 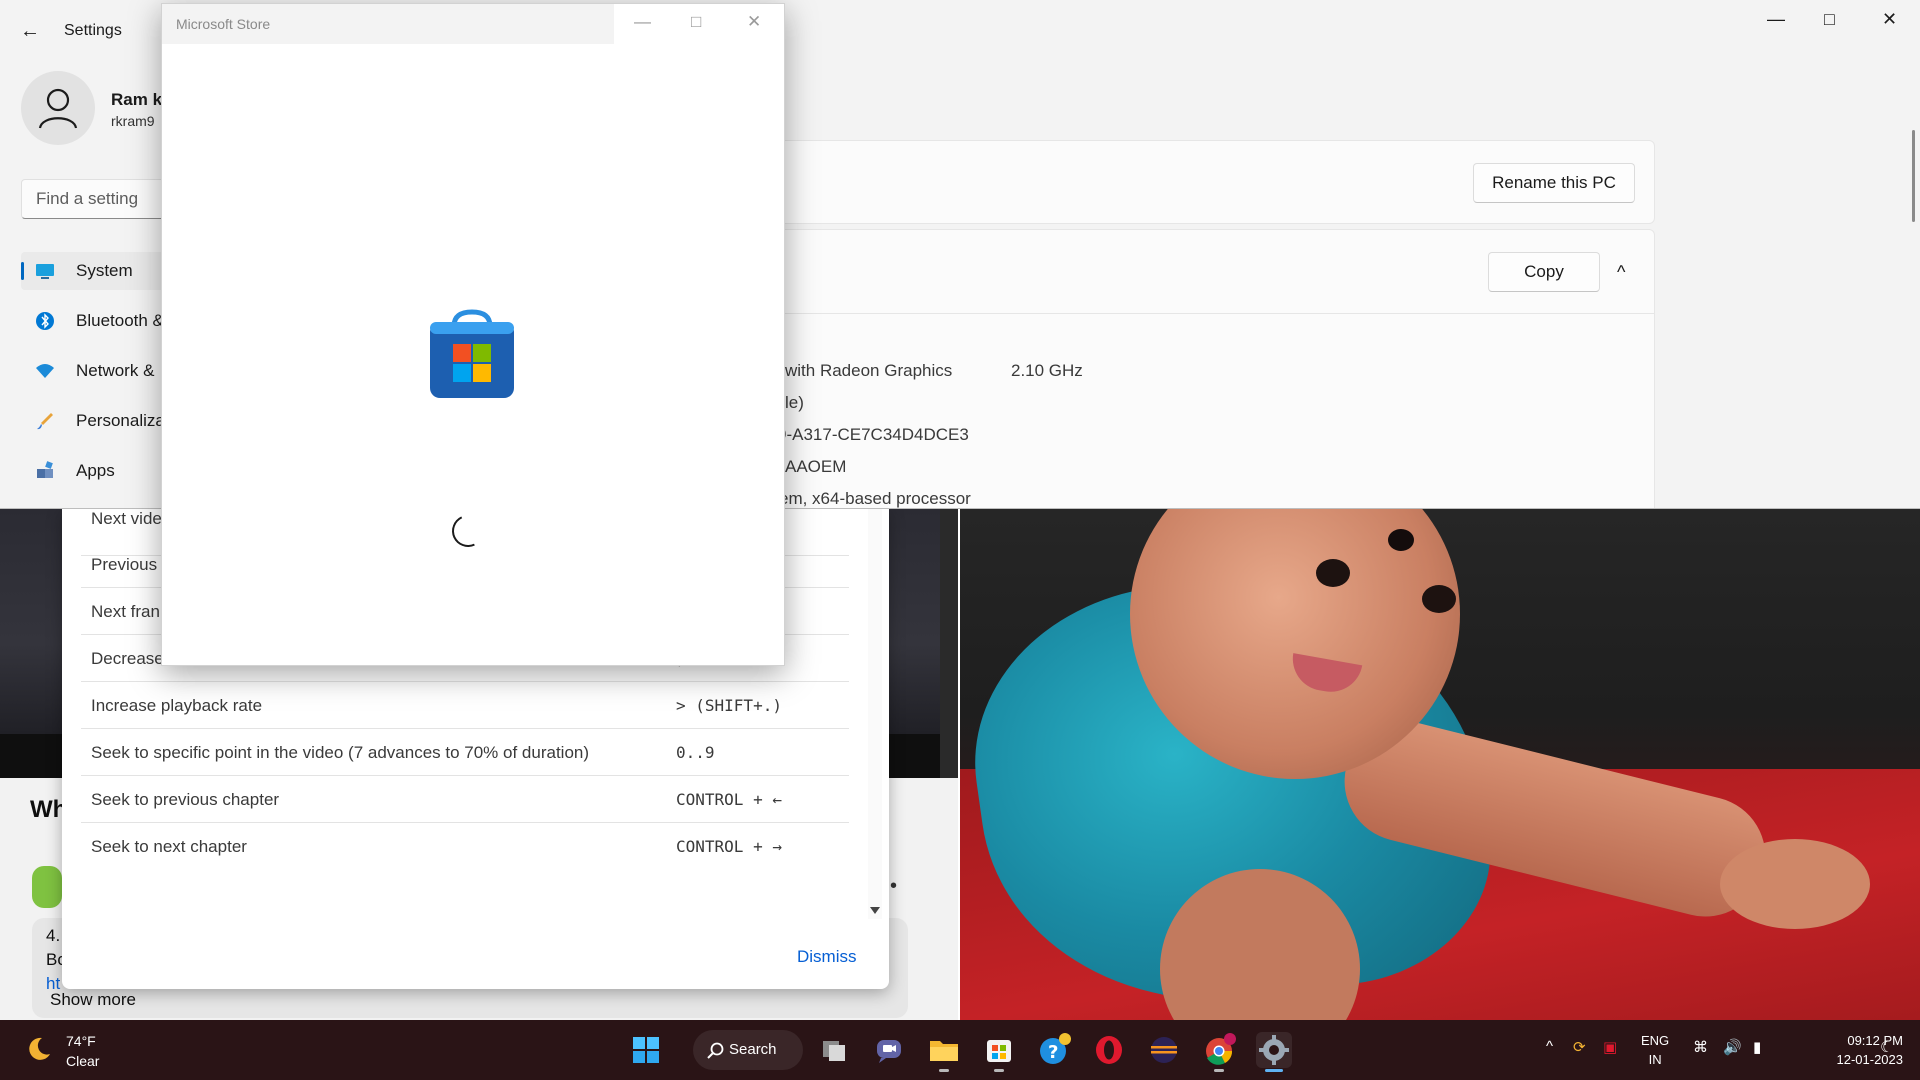 What do you see at coordinates (93, 1000) in the screenshot?
I see `show-more-link: Show more` at bounding box center [93, 1000].